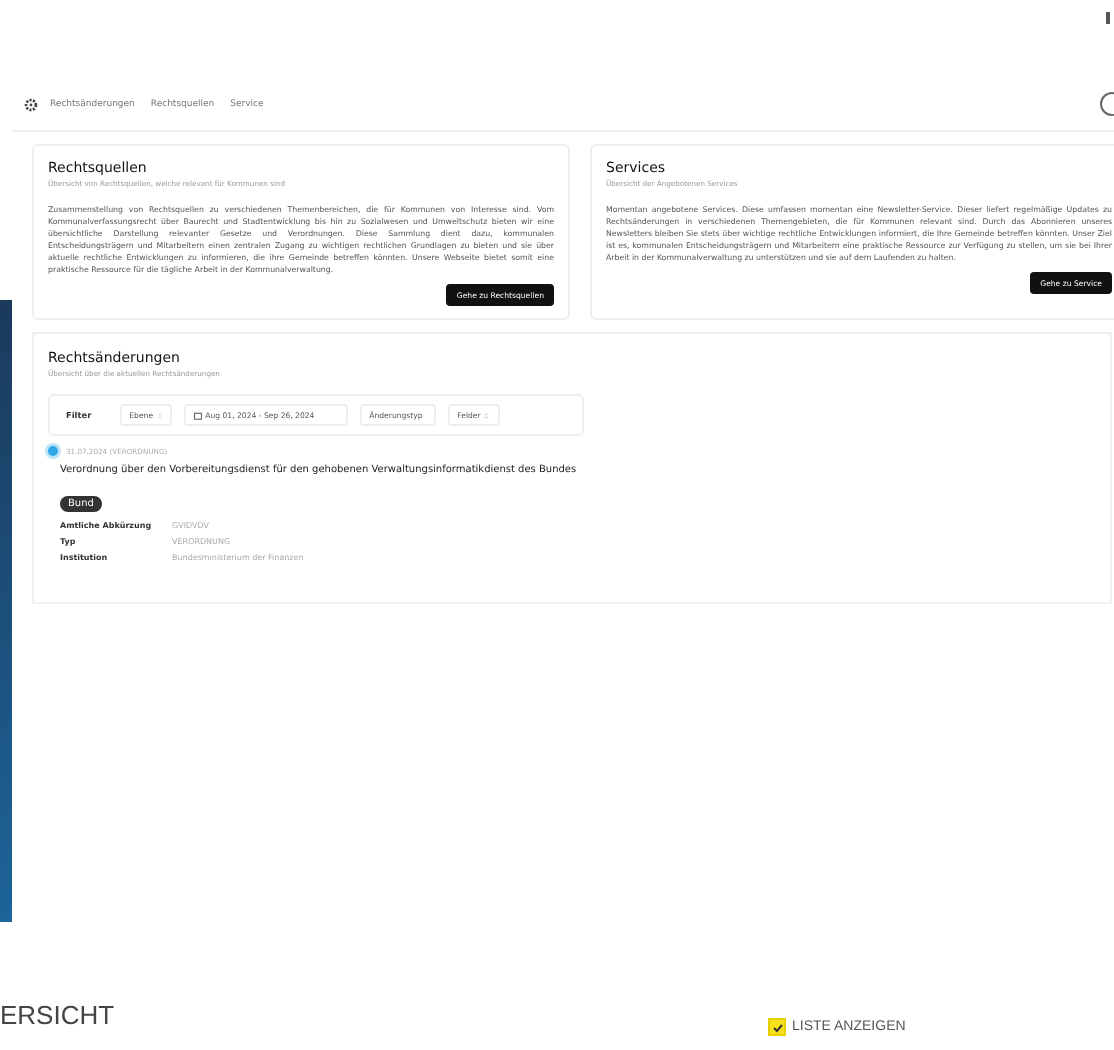 The height and width of the screenshot is (1050, 1114). Describe the element at coordinates (777, 1027) in the screenshot. I see `list-checkbox` at that location.